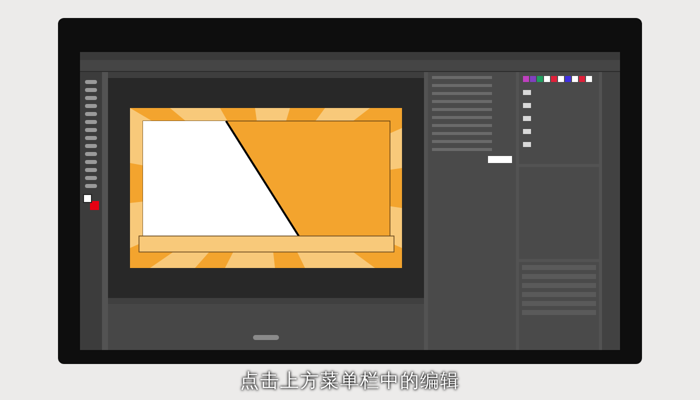  Describe the element at coordinates (266, 337) in the screenshot. I see `create-timeline-button` at that location.